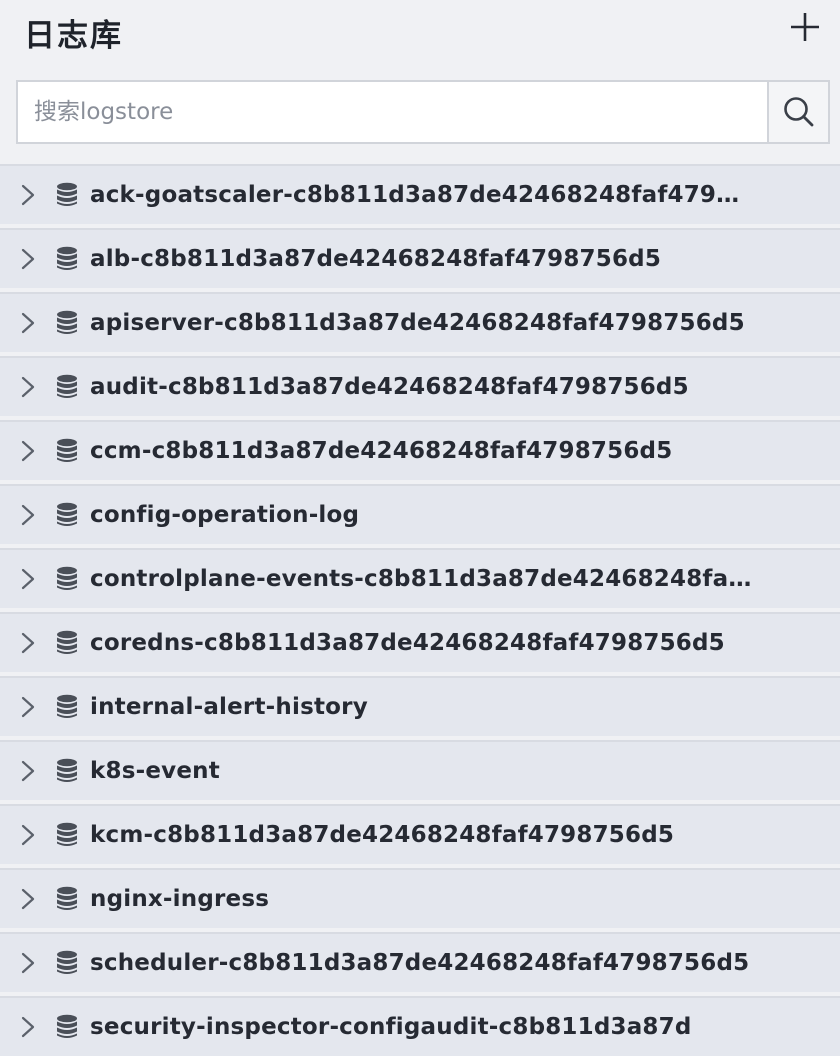 This screenshot has height=1056, width=840. Describe the element at coordinates (420, 33) in the screenshot. I see `panel-header: 日志库` at that location.